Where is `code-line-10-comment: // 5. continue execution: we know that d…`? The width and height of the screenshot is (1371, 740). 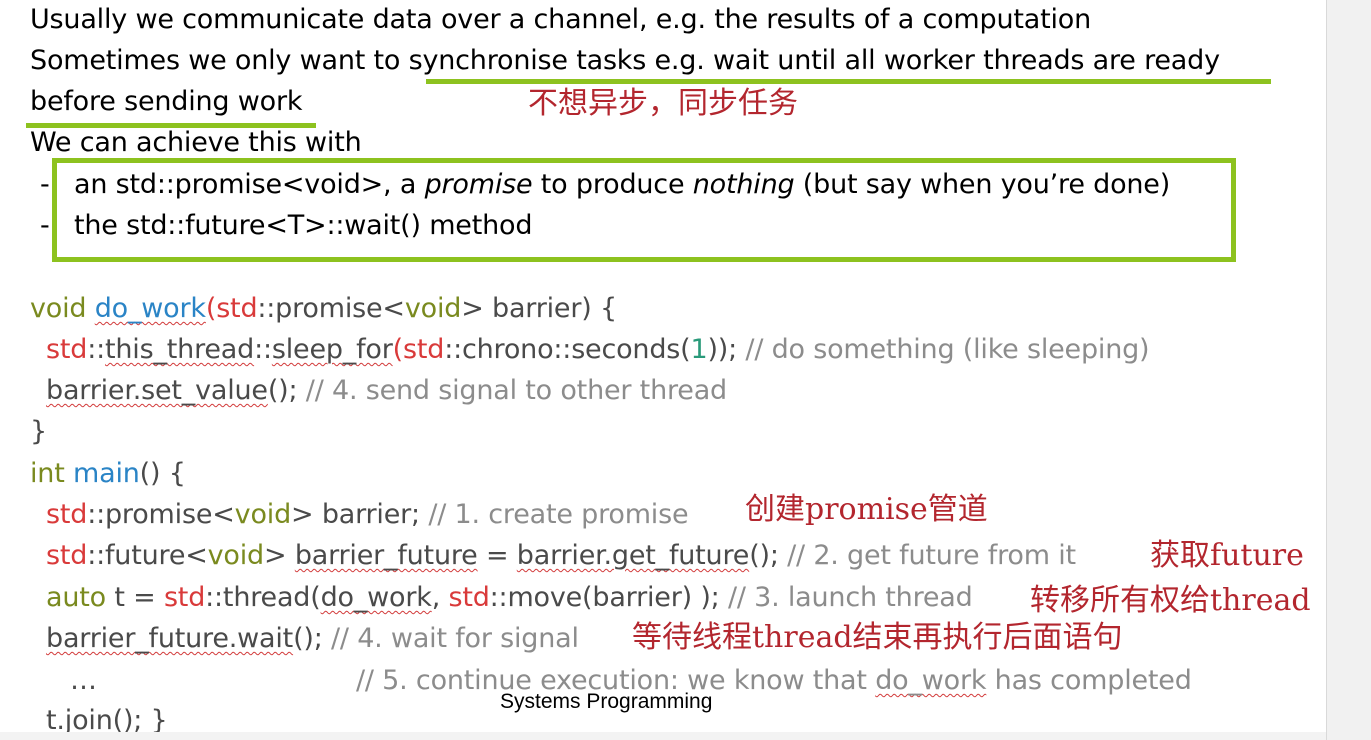
code-line-10-comment: // 5. continue execution: we know that d… is located at coordinates (774, 680).